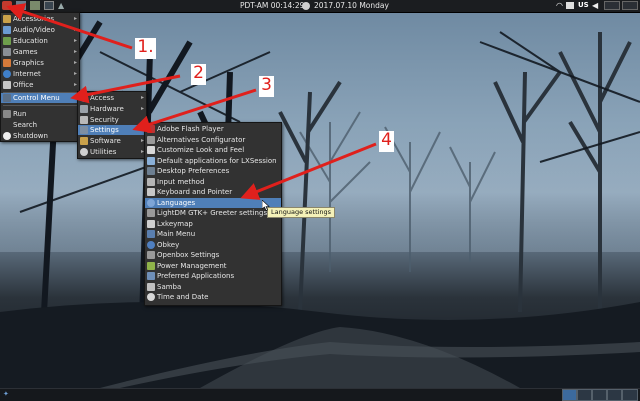 The width and height of the screenshot is (640, 401). I want to click on menu-item-desktop-preferences: Desktop Preferences, so click(213, 171).